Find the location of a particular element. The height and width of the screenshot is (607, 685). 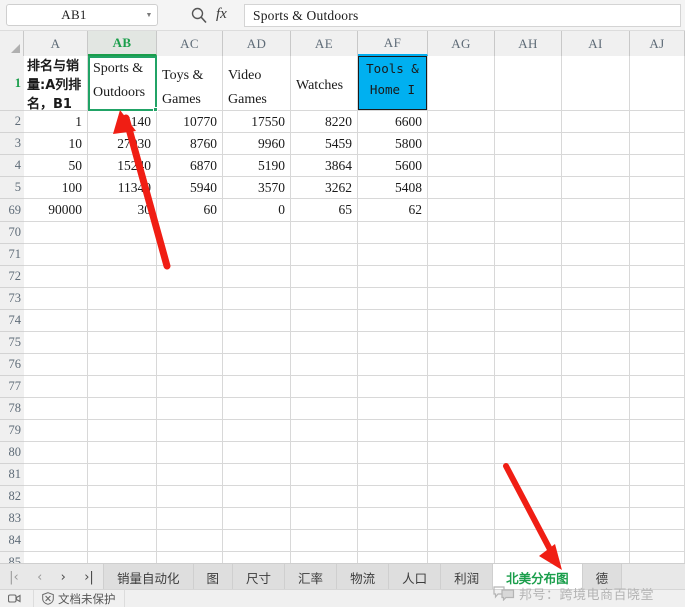

row-header-80: 80 is located at coordinates (12, 453).